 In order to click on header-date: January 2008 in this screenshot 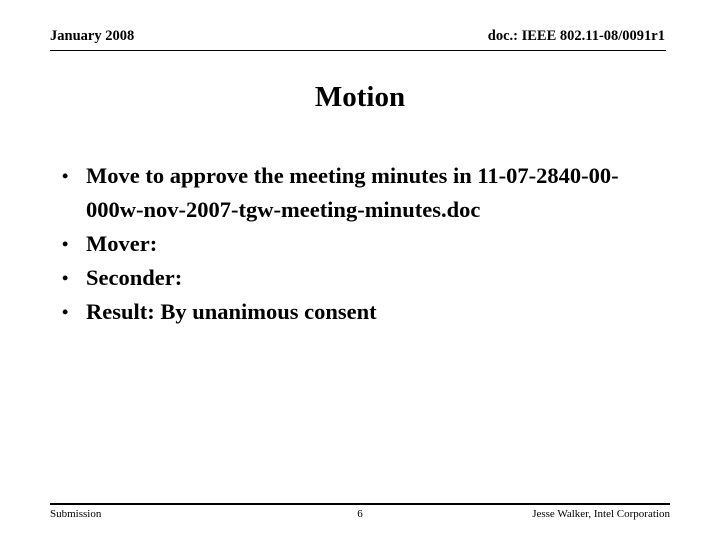, I will do `click(92, 36)`.